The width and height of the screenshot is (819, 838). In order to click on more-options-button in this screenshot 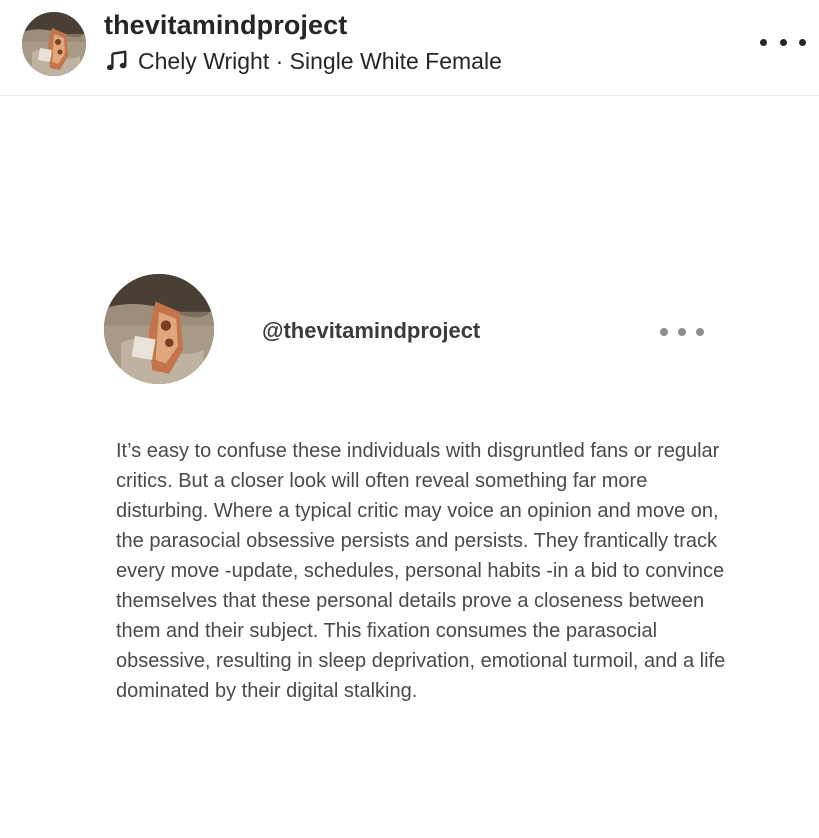, I will do `click(783, 42)`.